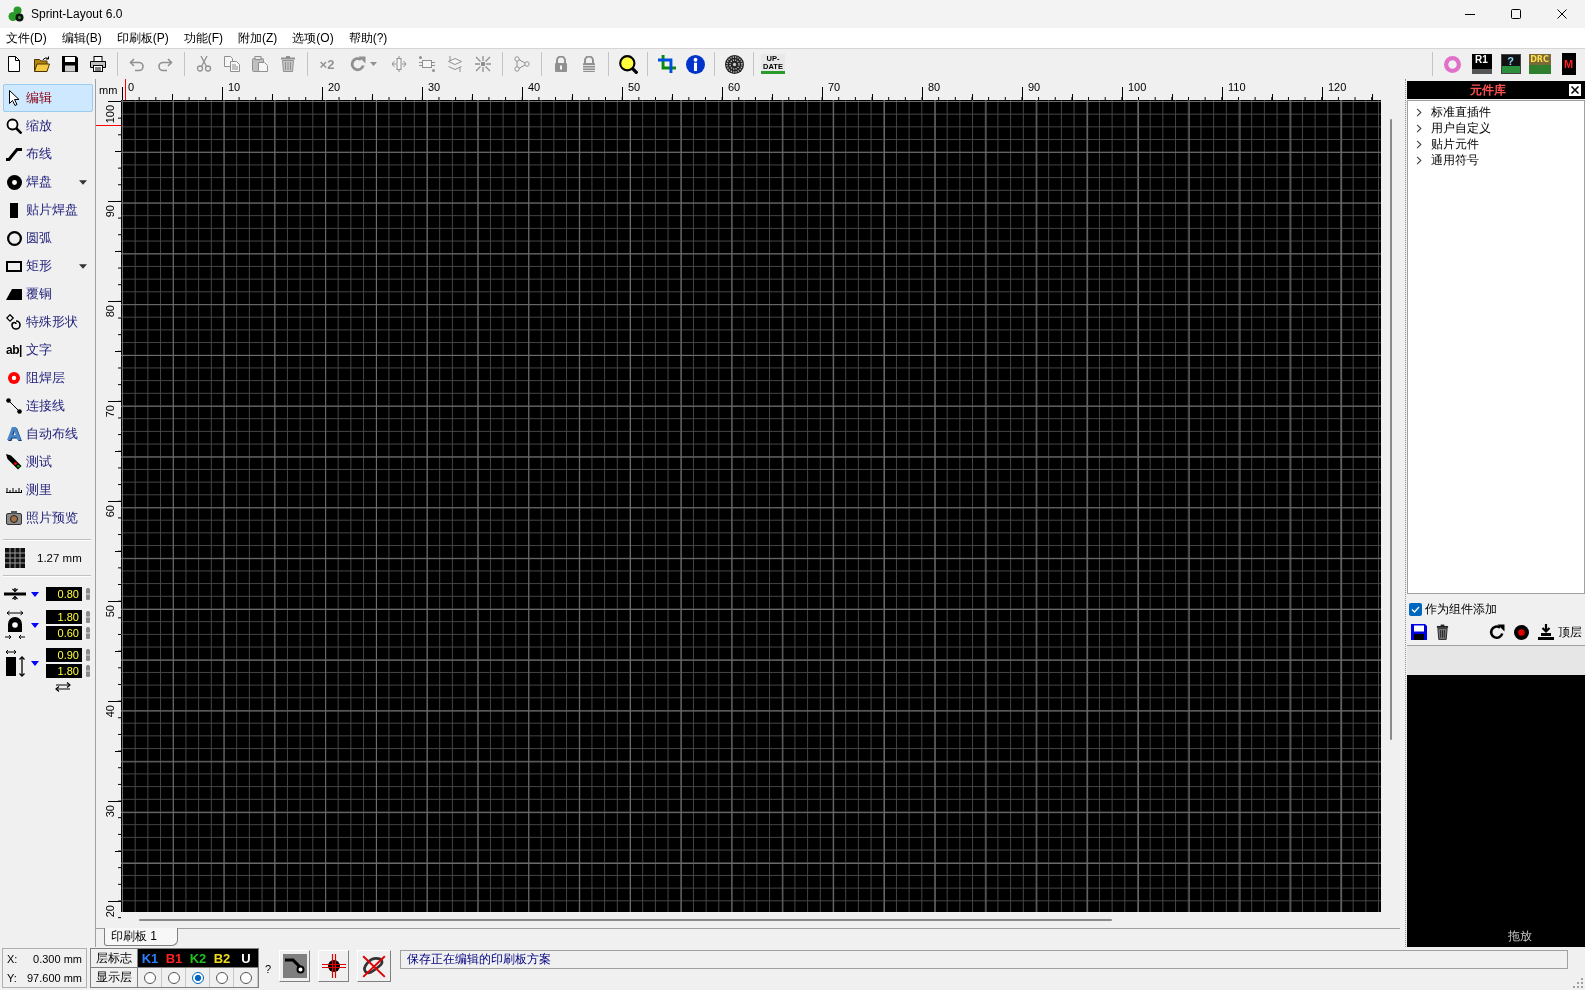 This screenshot has height=990, width=1585. Describe the element at coordinates (142, 38) in the screenshot. I see `menu-item: 印刷板(P)` at that location.